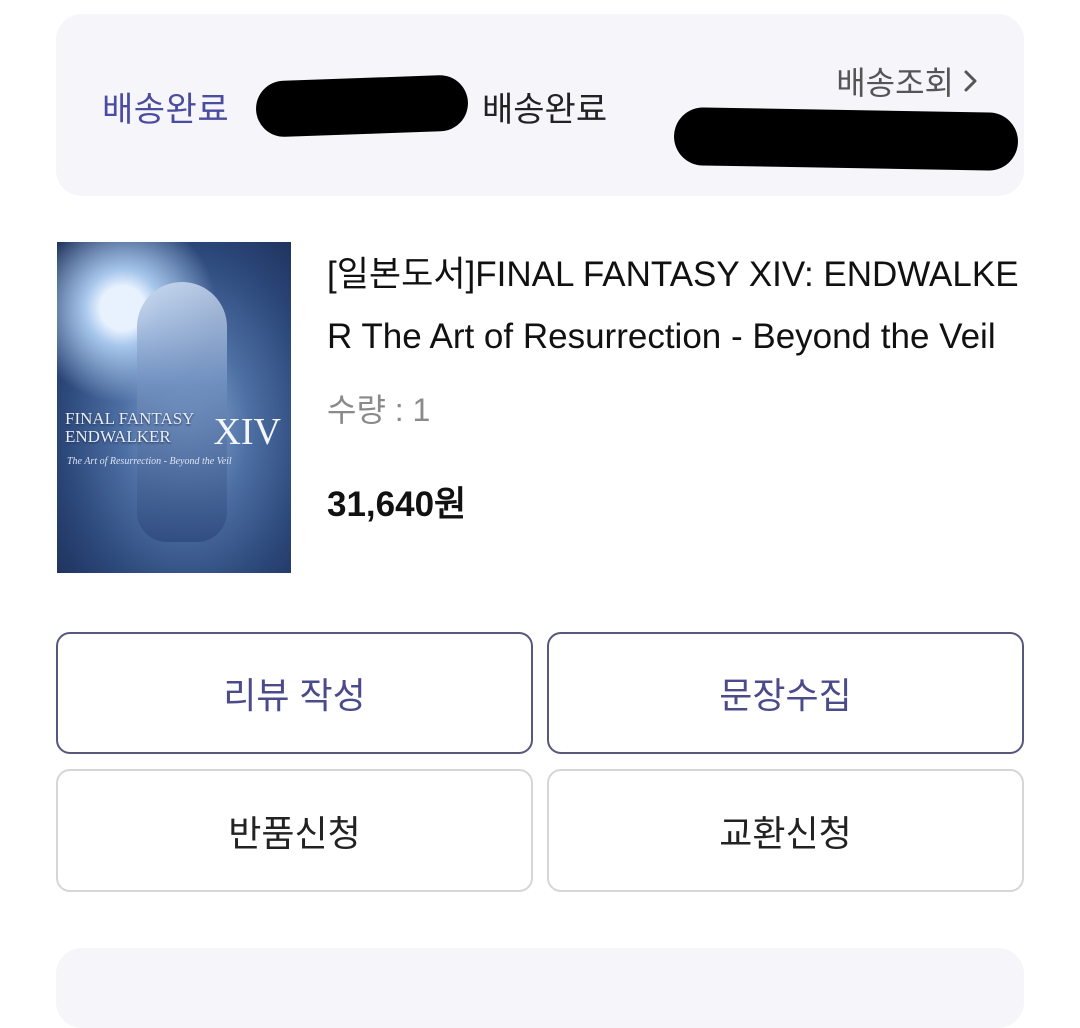 This screenshot has width=1080, height=1028. I want to click on delivery-status-label: 배송완료, so click(166, 110).